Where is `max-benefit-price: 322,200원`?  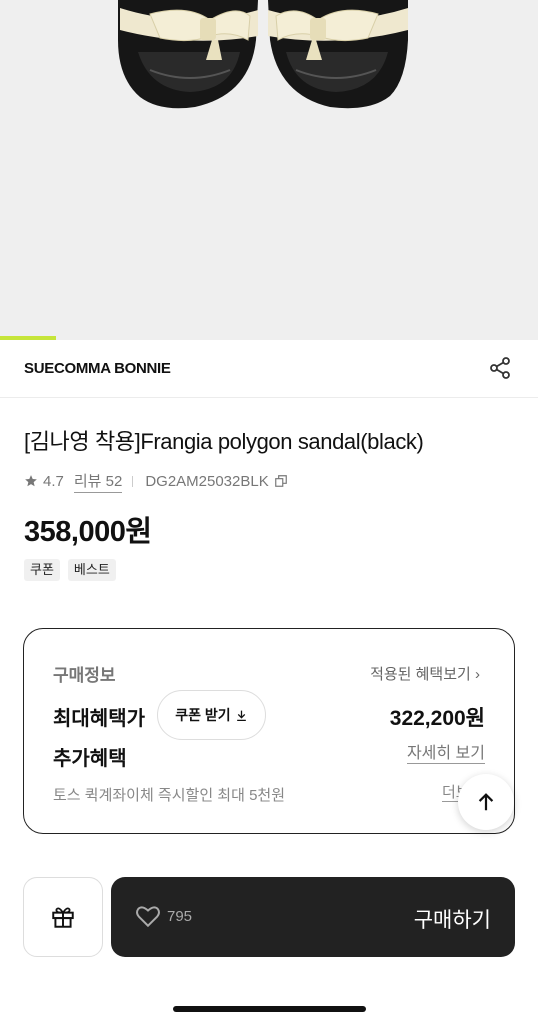 max-benefit-price: 322,200원 is located at coordinates (437, 718).